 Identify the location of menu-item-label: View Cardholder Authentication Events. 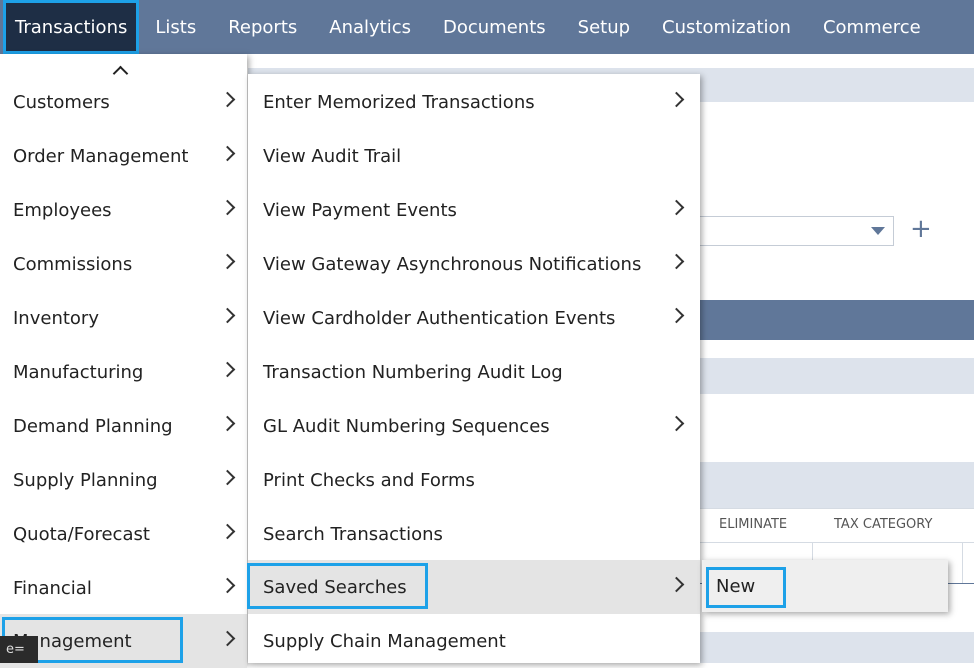
(439, 318).